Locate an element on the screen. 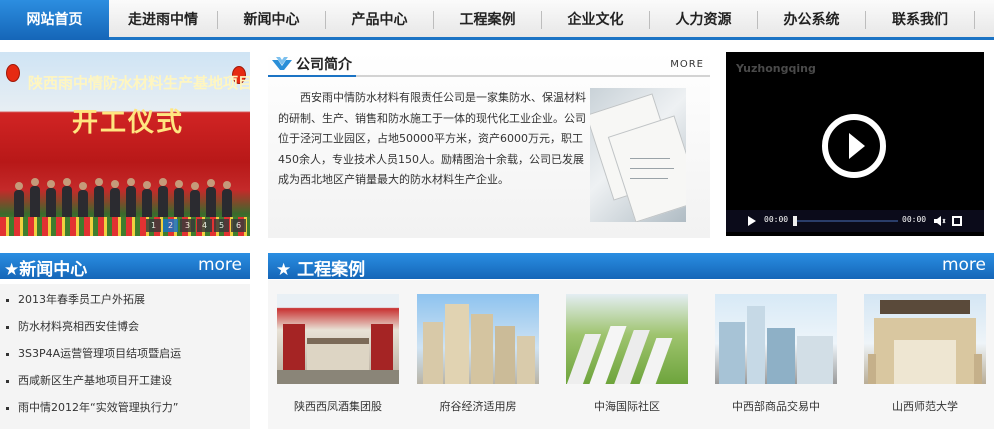 This screenshot has width=994, height=429. video-player: Yuzhongqing 00:00 00:00 is located at coordinates (855, 144).